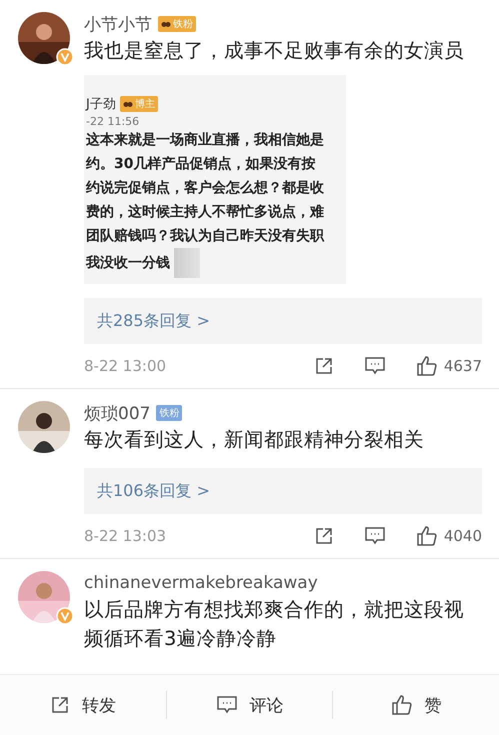  Describe the element at coordinates (101, 104) in the screenshot. I see `quoted-author: J子劲` at that location.